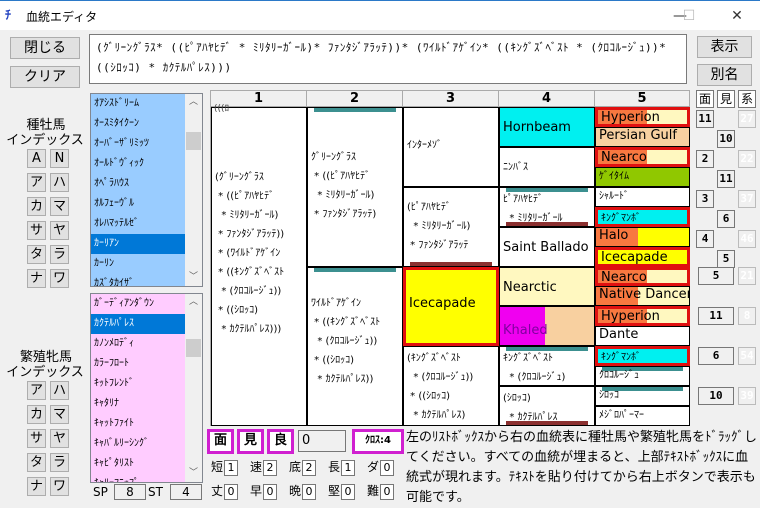 The width and height of the screenshot is (760, 508). I want to click on gen4-cell: ﾆﾝﾊﾞｽ, so click(547, 166).